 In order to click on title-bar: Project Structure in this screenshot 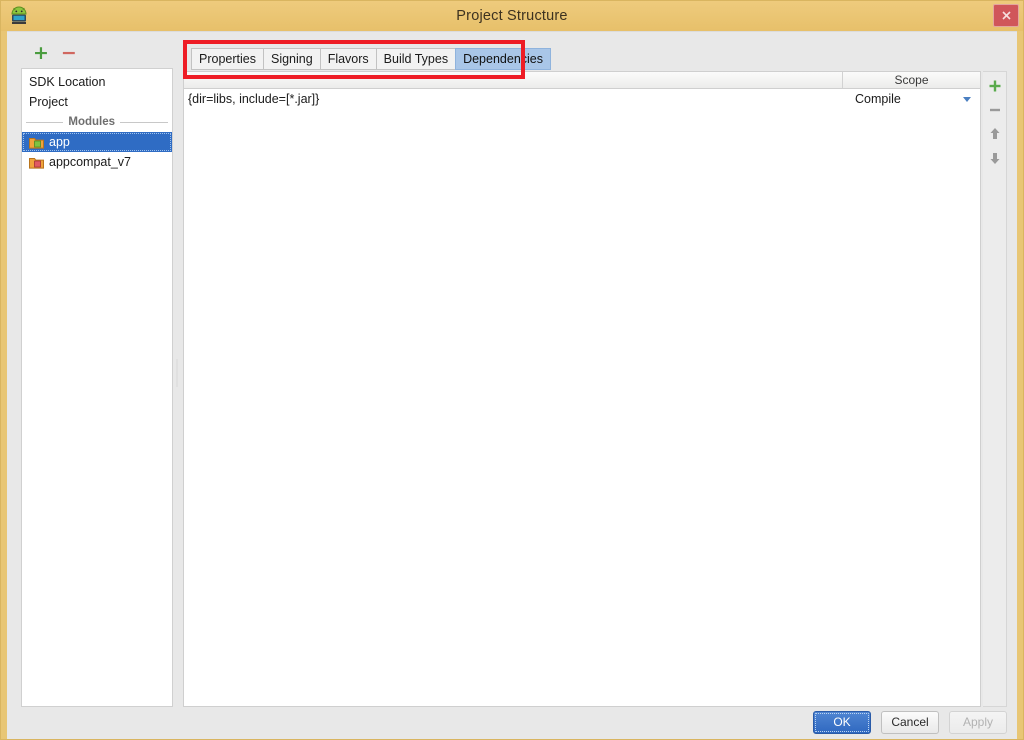, I will do `click(512, 16)`.